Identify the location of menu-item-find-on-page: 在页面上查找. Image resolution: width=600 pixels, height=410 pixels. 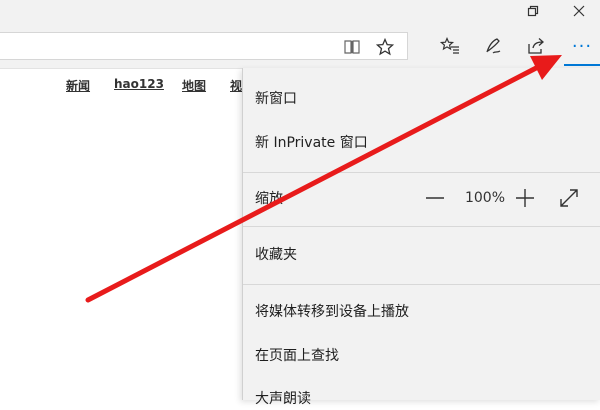
(420, 355).